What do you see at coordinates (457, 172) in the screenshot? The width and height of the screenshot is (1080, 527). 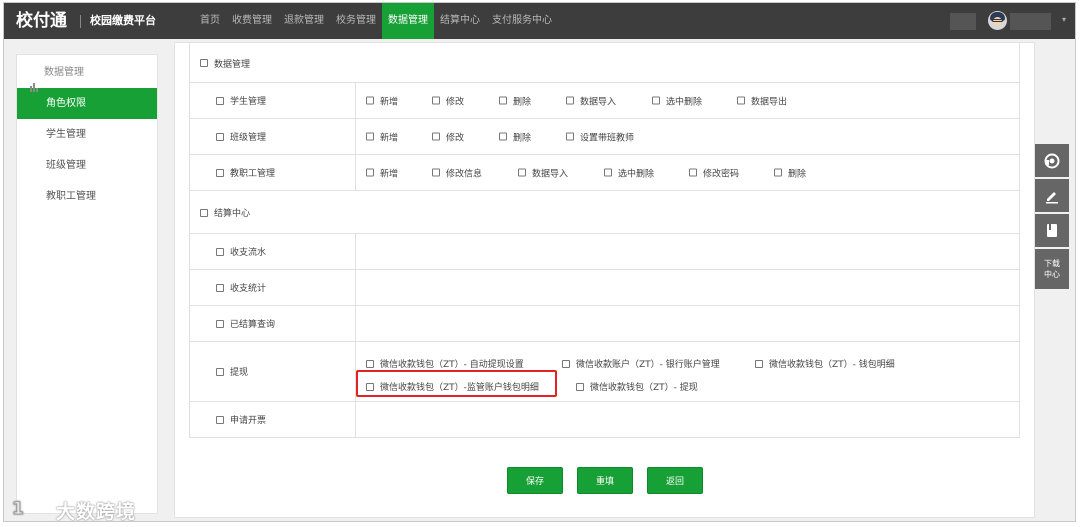 I see `checkbox-staff-edit-info: 修改信息` at bounding box center [457, 172].